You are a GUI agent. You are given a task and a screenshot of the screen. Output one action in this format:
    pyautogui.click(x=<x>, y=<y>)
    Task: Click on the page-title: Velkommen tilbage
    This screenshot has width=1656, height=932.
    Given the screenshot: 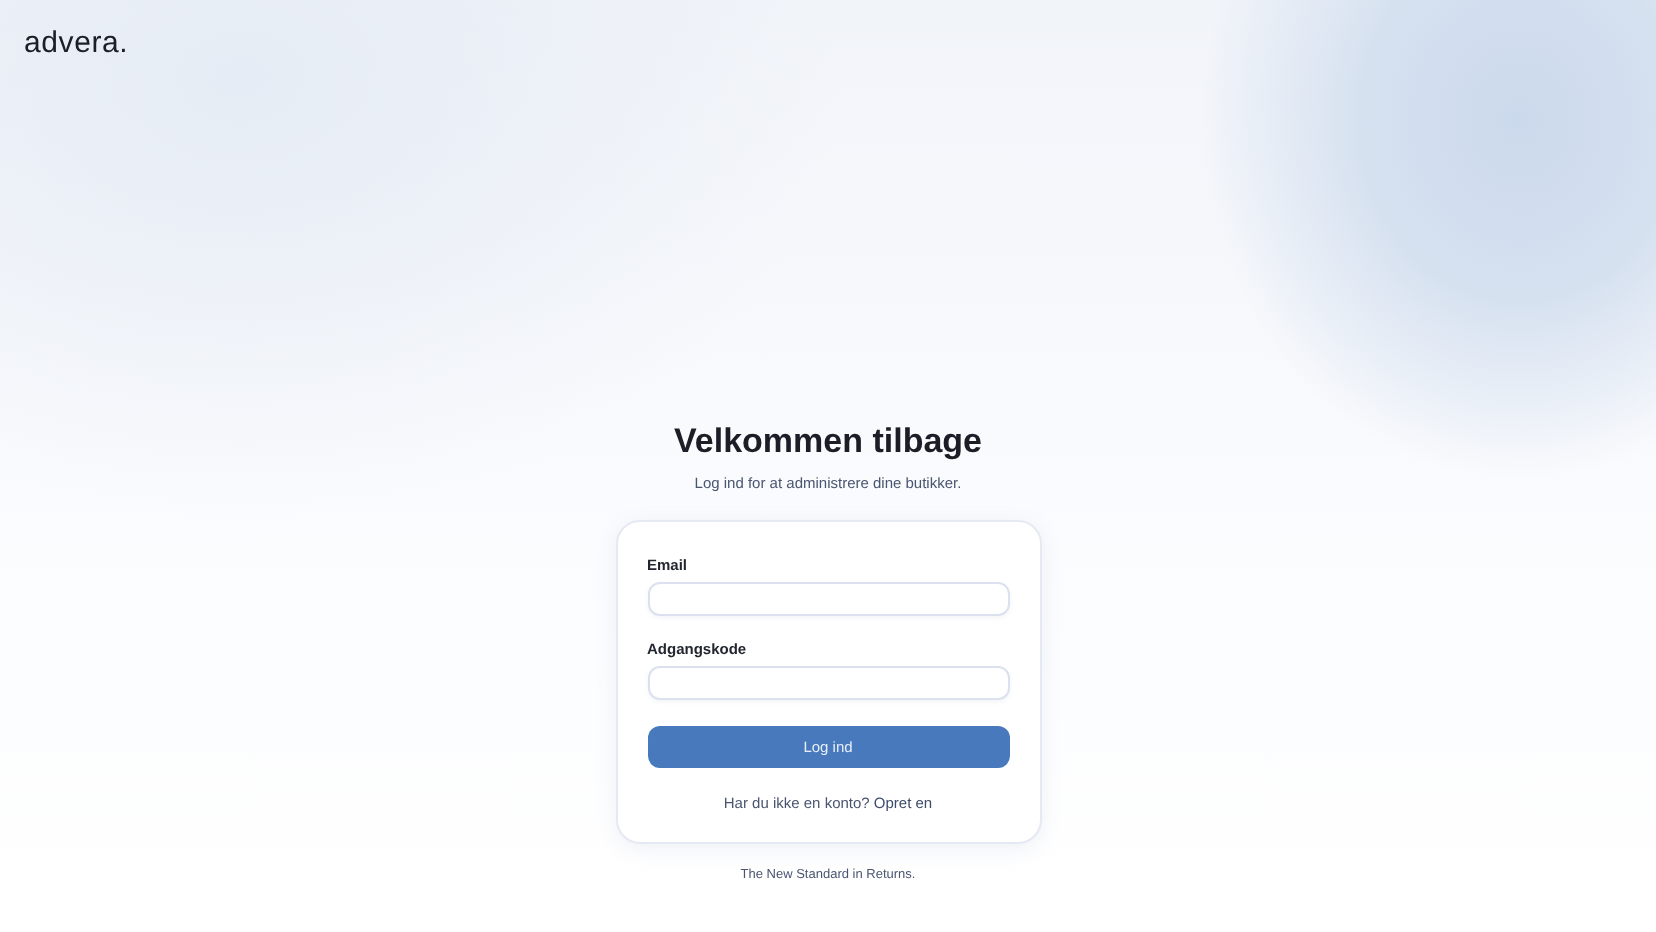 What is the action you would take?
    pyautogui.click(x=828, y=442)
    